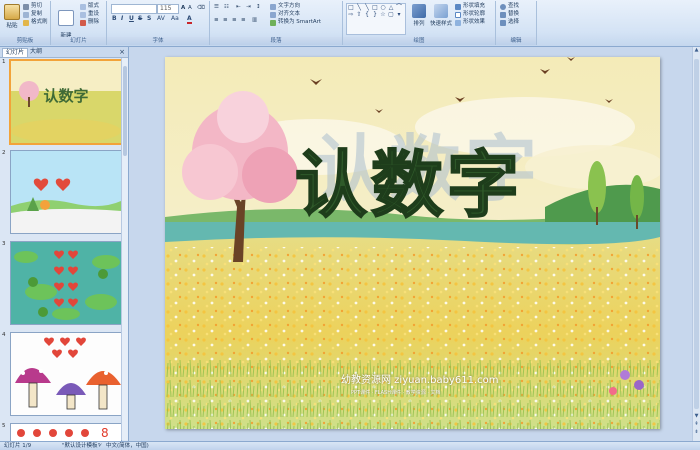 The image size is (700, 450). What do you see at coordinates (234, 20) in the screenshot?
I see `align-right-button: ≡` at bounding box center [234, 20].